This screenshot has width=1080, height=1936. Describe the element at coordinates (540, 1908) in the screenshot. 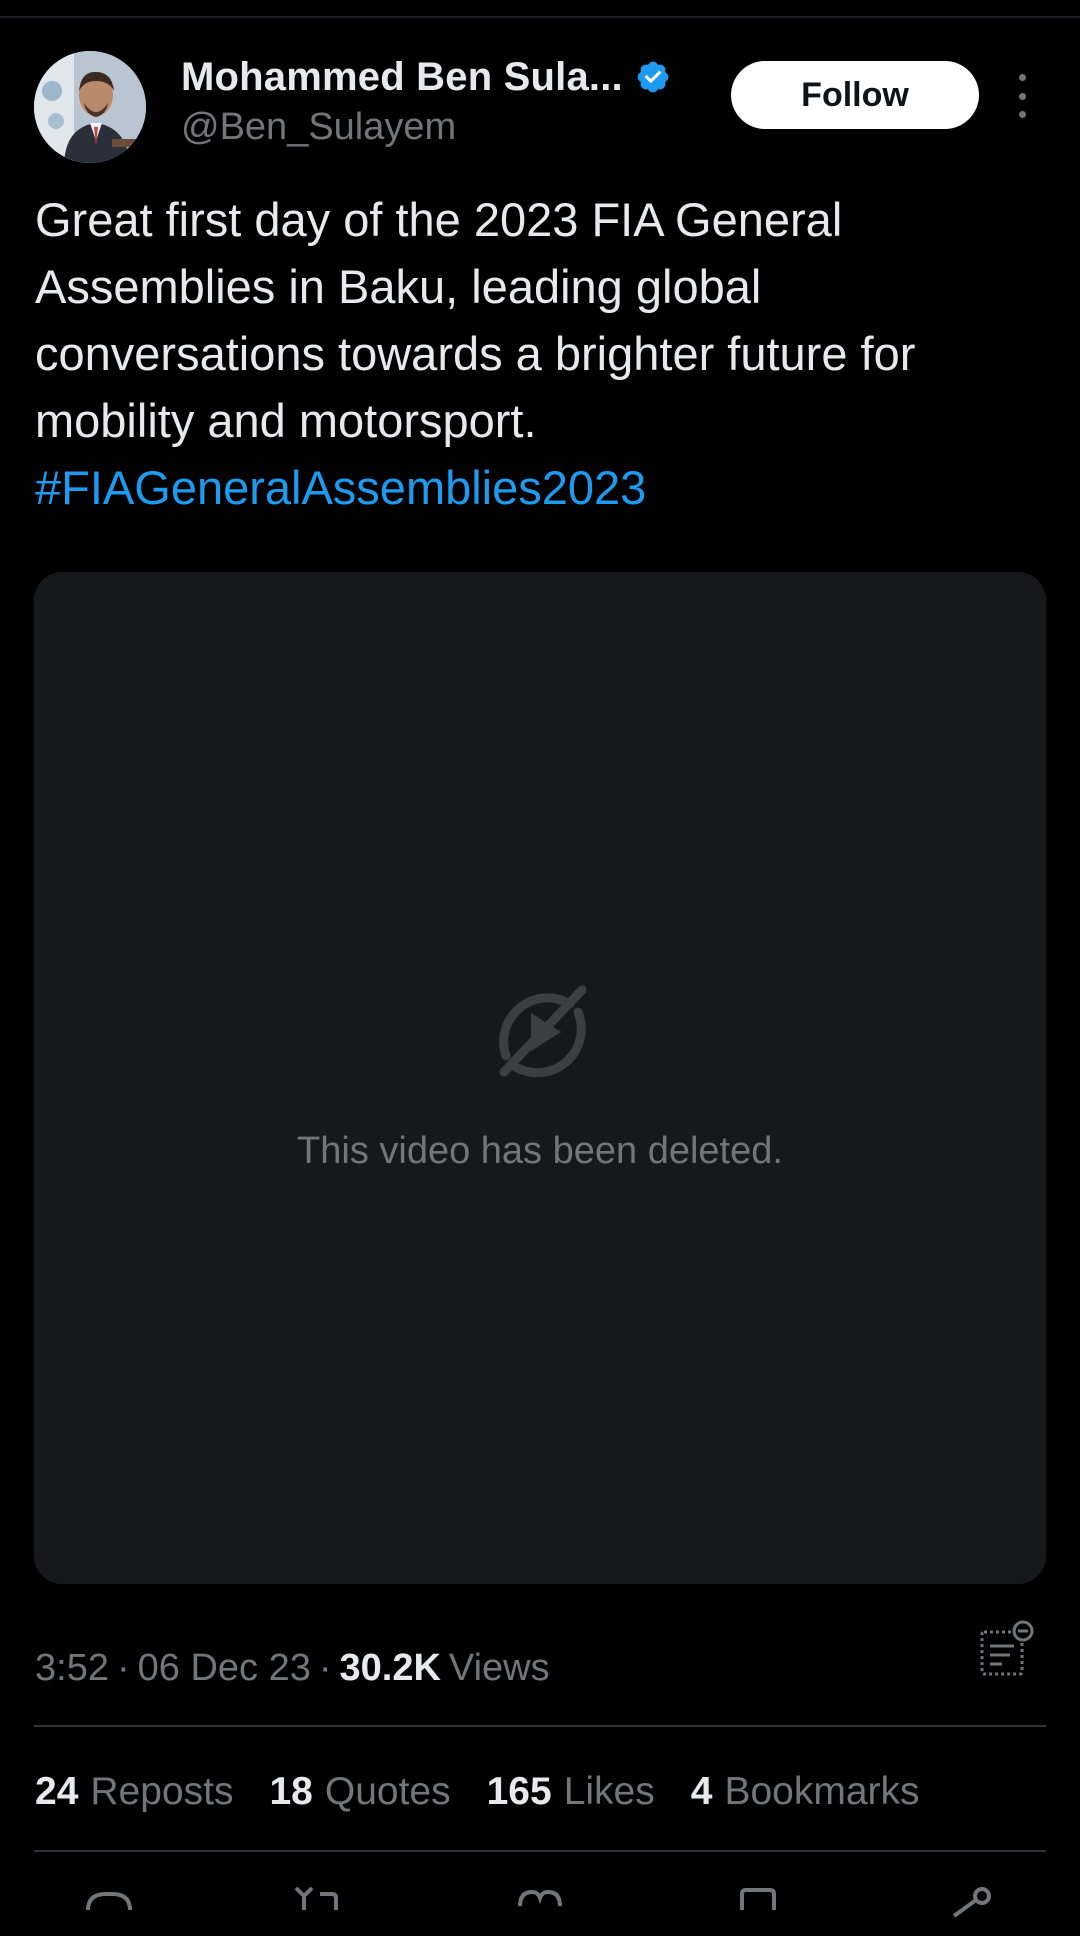

I see `like-icon` at that location.